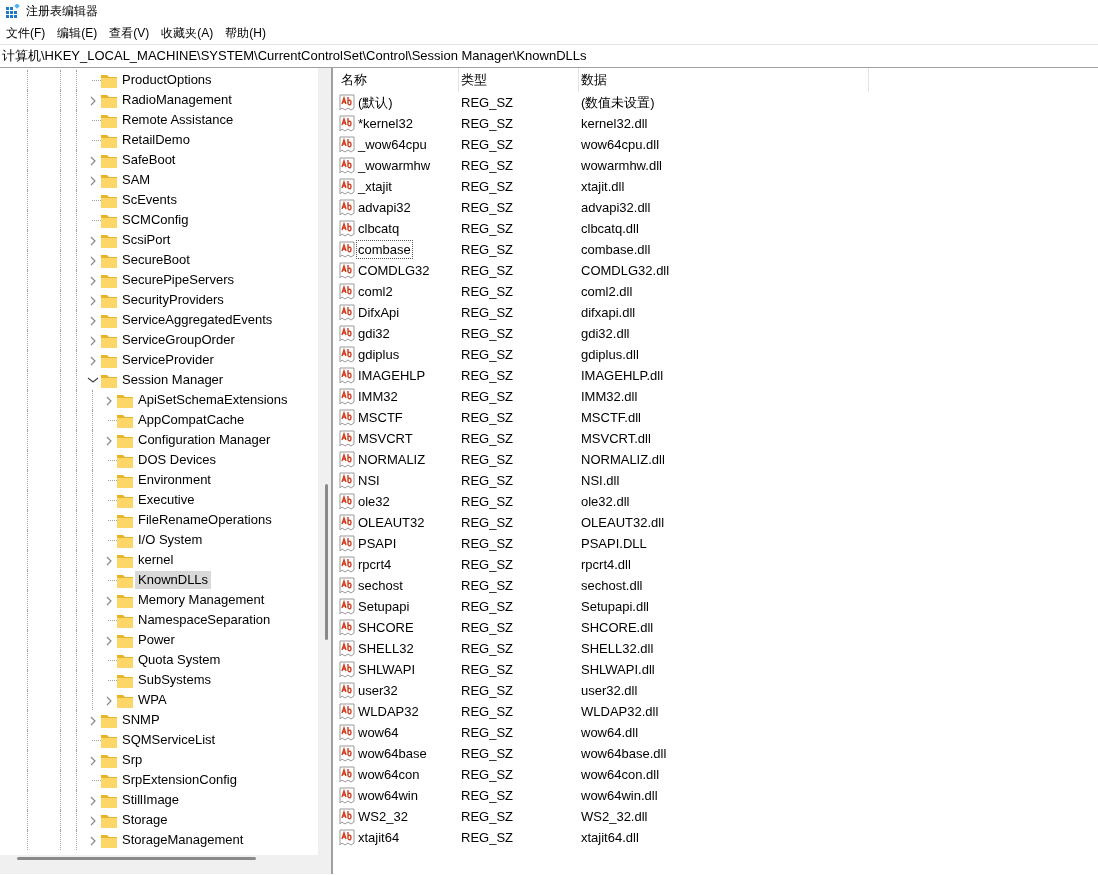 The width and height of the screenshot is (1098, 875). What do you see at coordinates (375, 564) in the screenshot?
I see `value-name: rpcrt4` at bounding box center [375, 564].